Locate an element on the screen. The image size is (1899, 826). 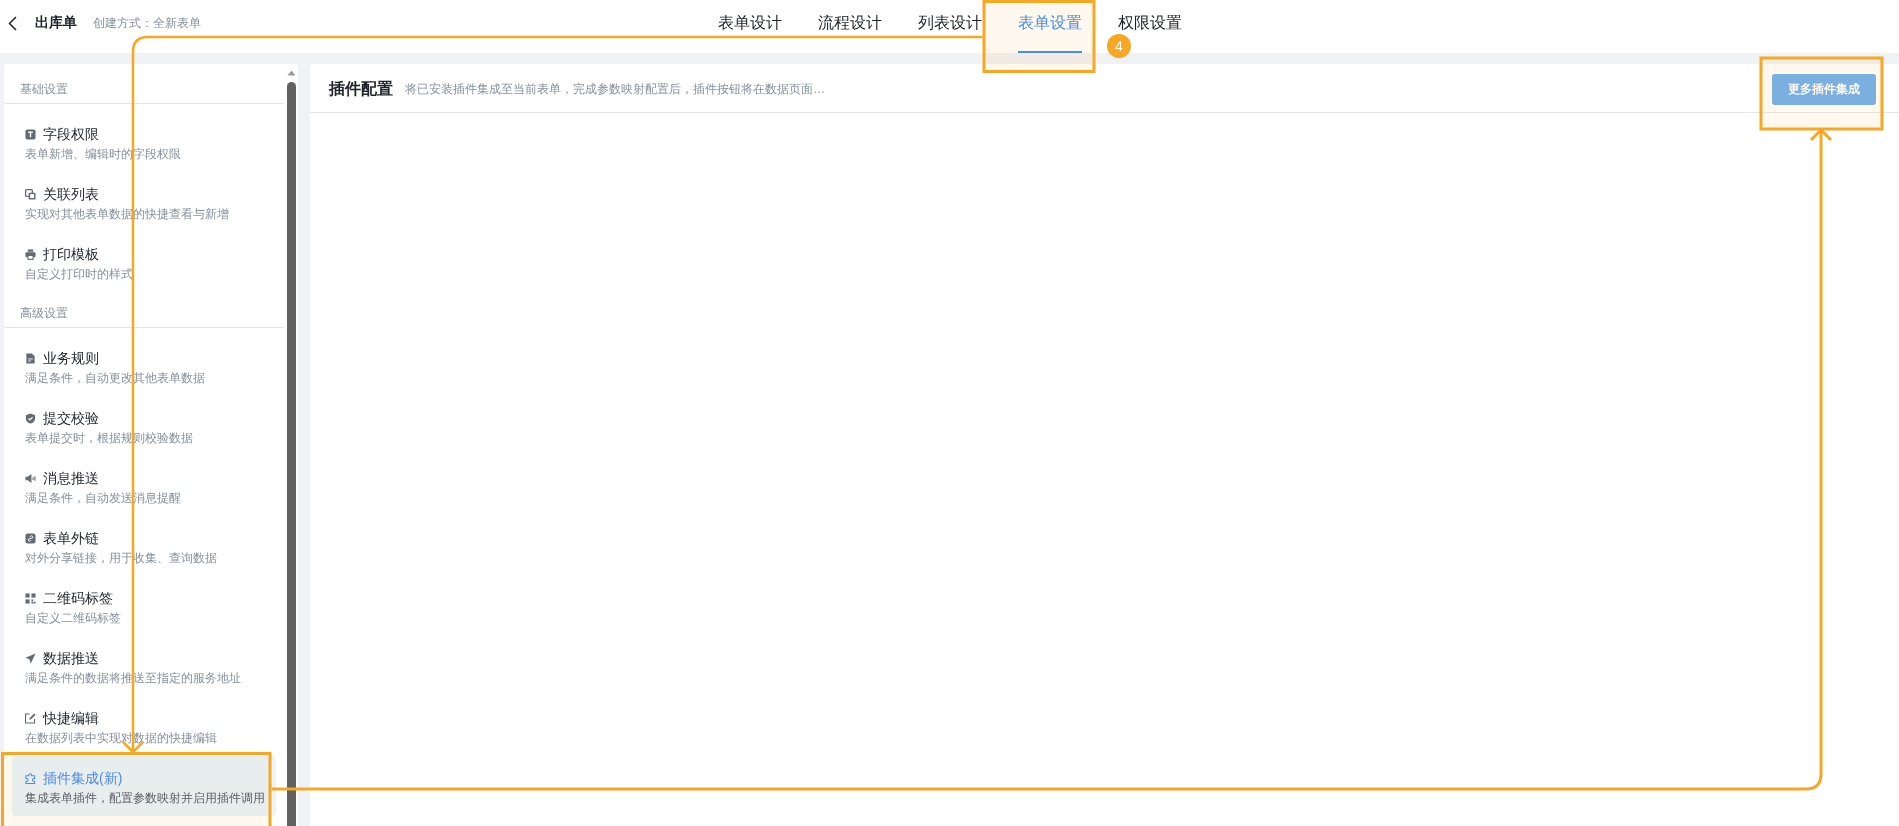
item-description: 表单新增、编辑时的字段权限 is located at coordinates (103, 154).